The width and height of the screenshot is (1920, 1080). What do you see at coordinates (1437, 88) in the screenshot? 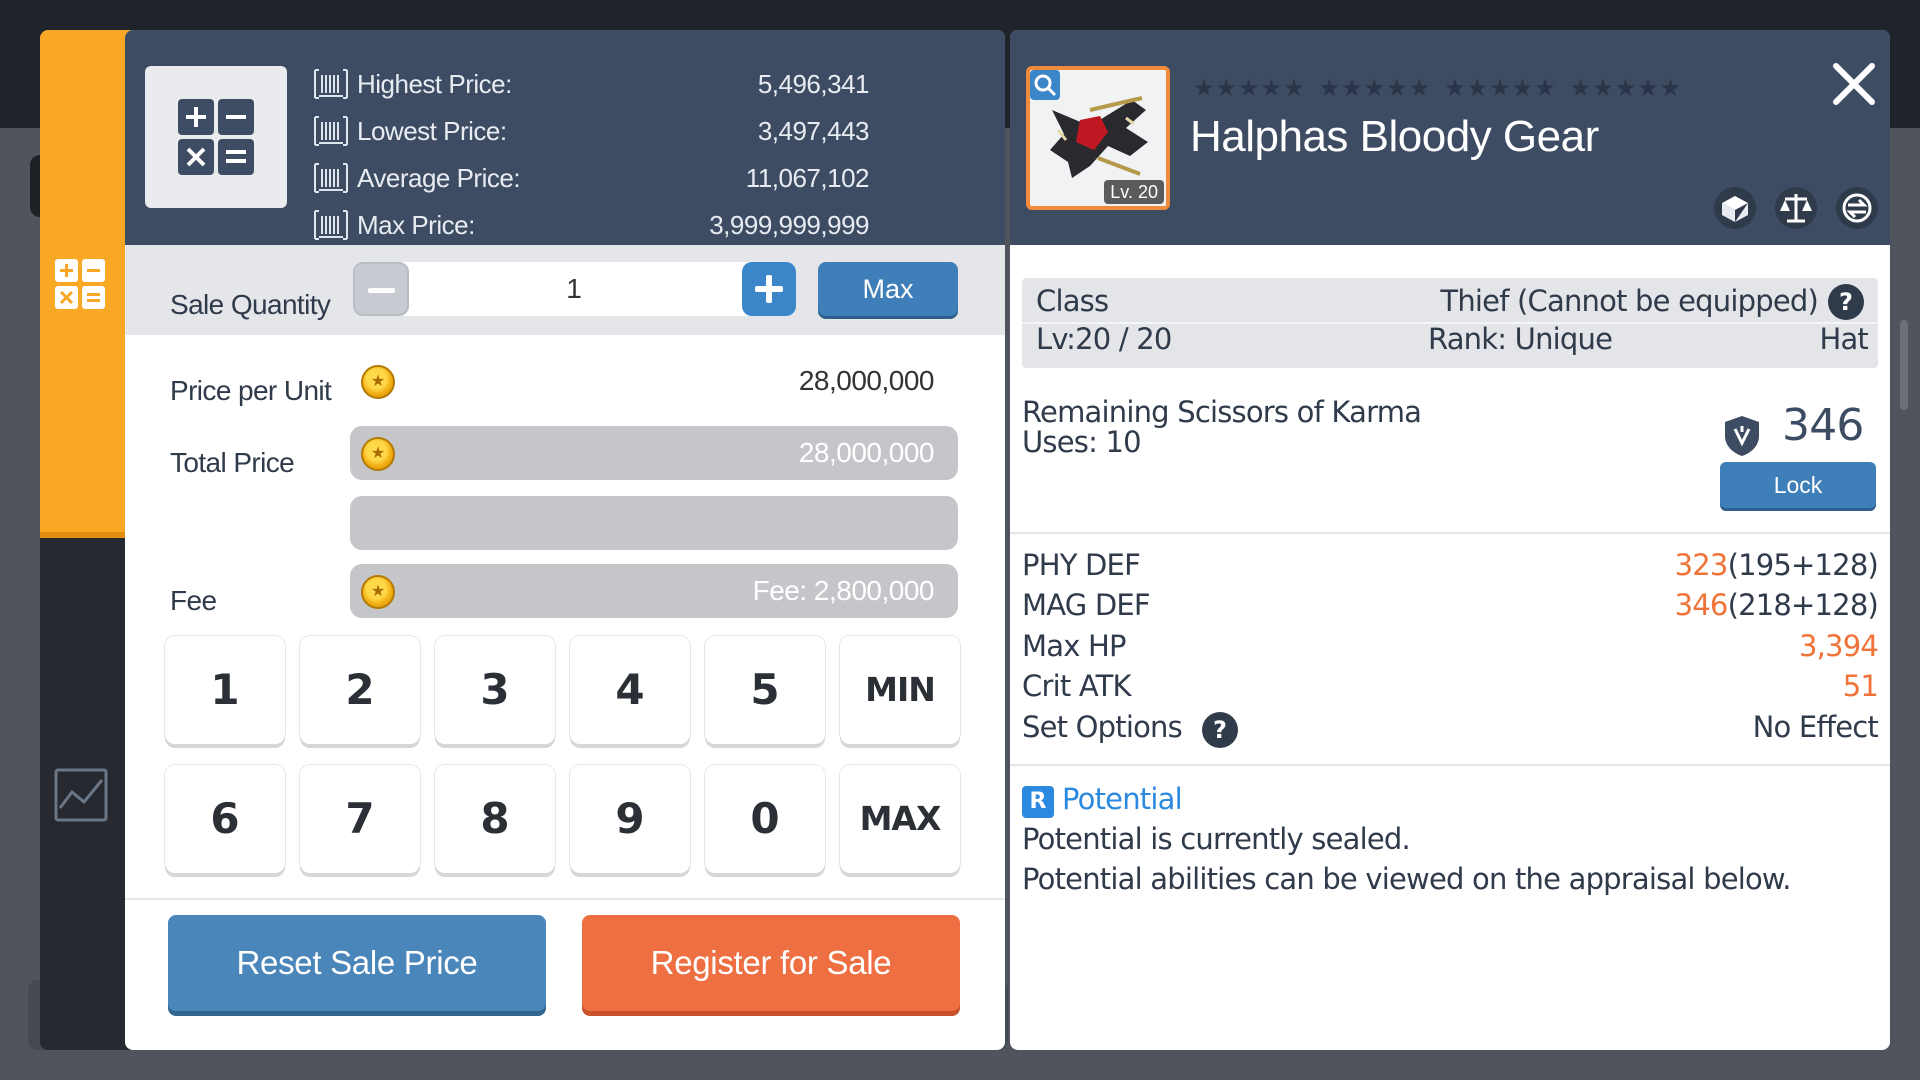
I see `enhancement-stars: ★ ★ ★ ★ ★ ★ ★ ★ ★ ★ ★ ★ ★ ★ ★ ★ ★ ★ ★ ★` at bounding box center [1437, 88].